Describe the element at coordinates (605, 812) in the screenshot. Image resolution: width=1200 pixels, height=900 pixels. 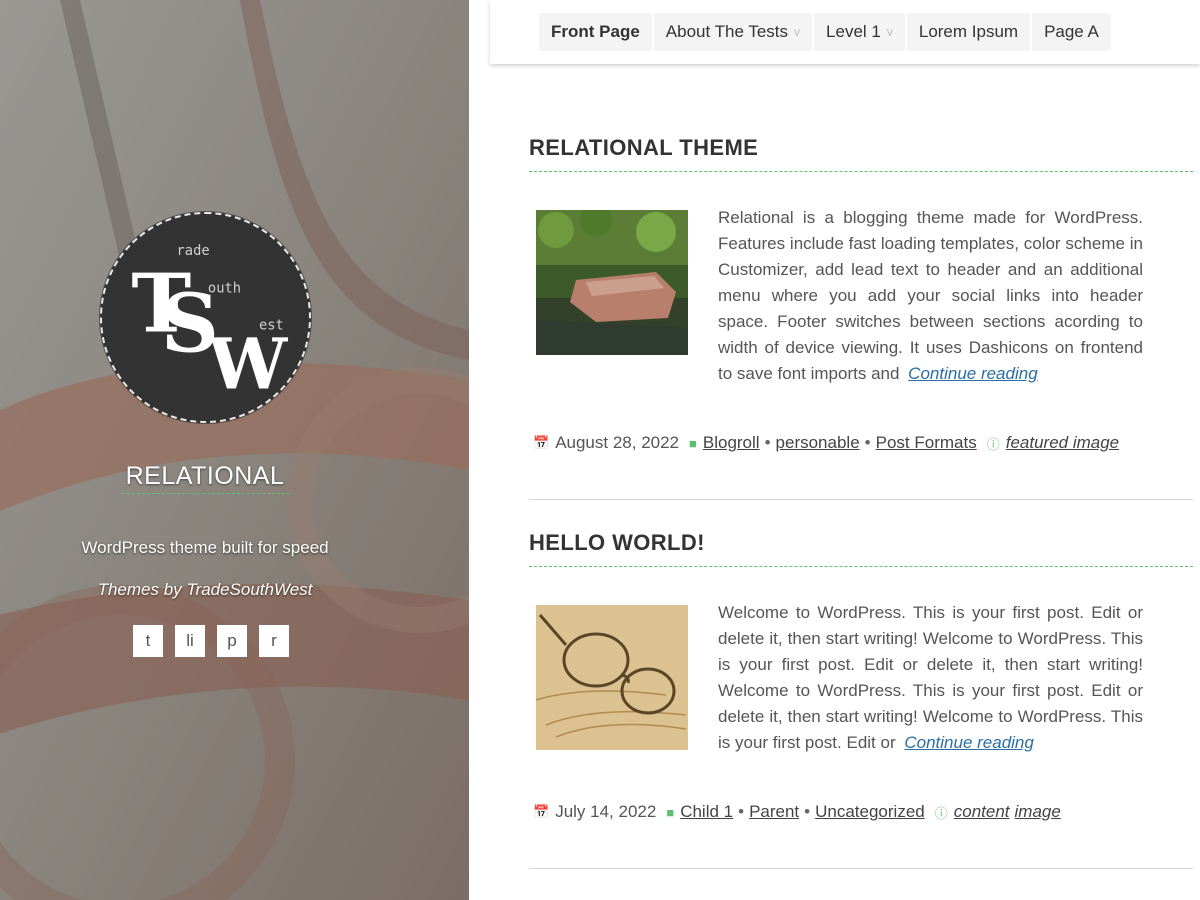
I see `post-date: July 14, 2022` at that location.